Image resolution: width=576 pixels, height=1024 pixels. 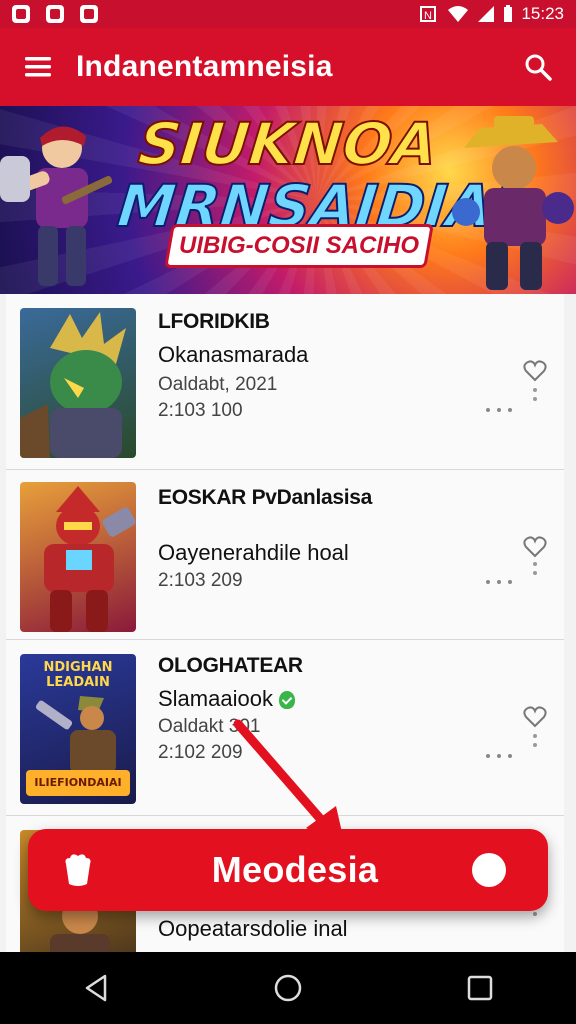 What do you see at coordinates (89, 14) in the screenshot?
I see `mail-notification-icon` at bounding box center [89, 14].